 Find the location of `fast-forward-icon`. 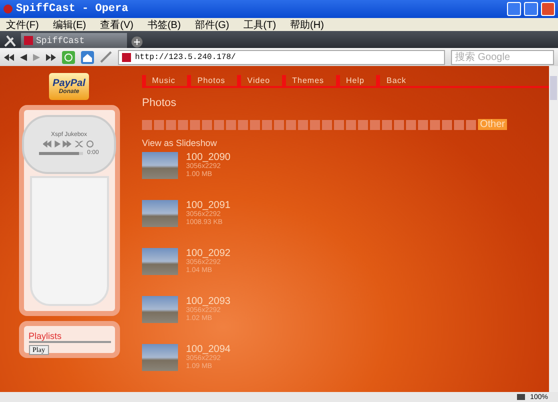

fast-forward-icon is located at coordinates (51, 57).